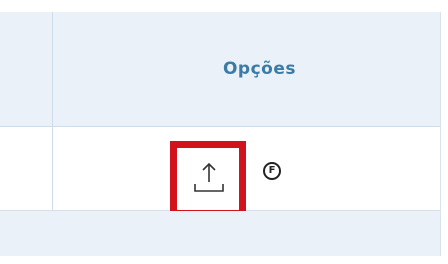 Image resolution: width=448 pixels, height=264 pixels. What do you see at coordinates (52, 111) in the screenshot?
I see `column-divider` at bounding box center [52, 111].